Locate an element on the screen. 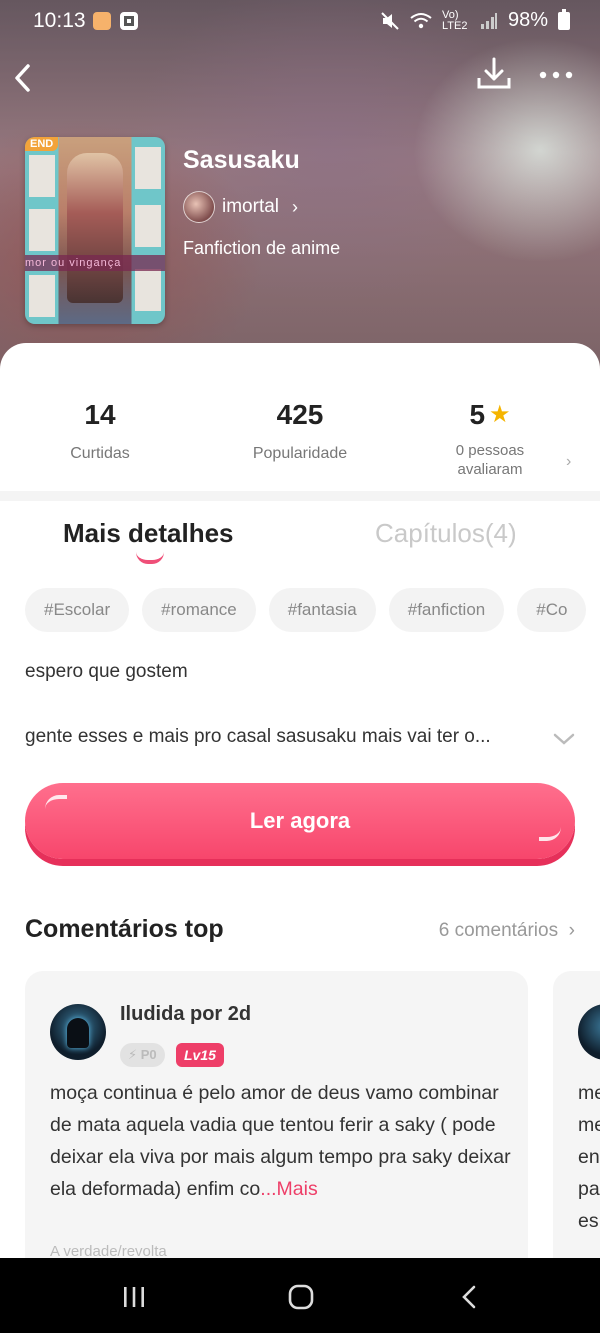  gallery-notification-icon is located at coordinates (129, 21).